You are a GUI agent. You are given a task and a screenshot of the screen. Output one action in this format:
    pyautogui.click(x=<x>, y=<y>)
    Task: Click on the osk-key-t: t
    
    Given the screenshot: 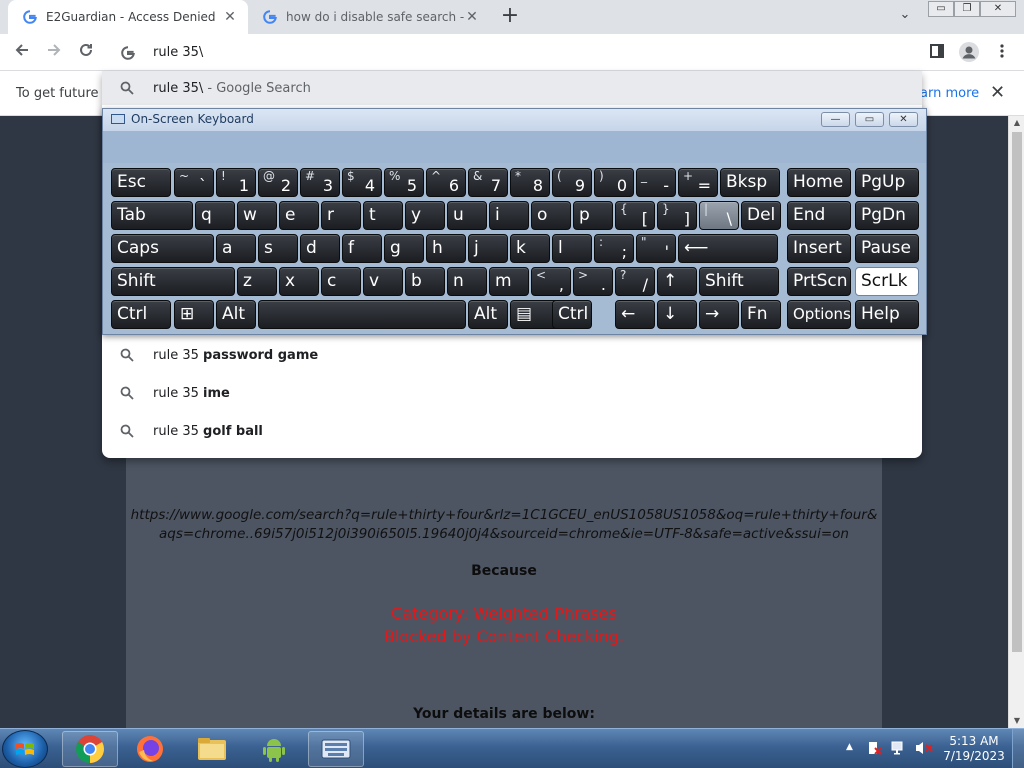 What is the action you would take?
    pyautogui.click(x=383, y=215)
    